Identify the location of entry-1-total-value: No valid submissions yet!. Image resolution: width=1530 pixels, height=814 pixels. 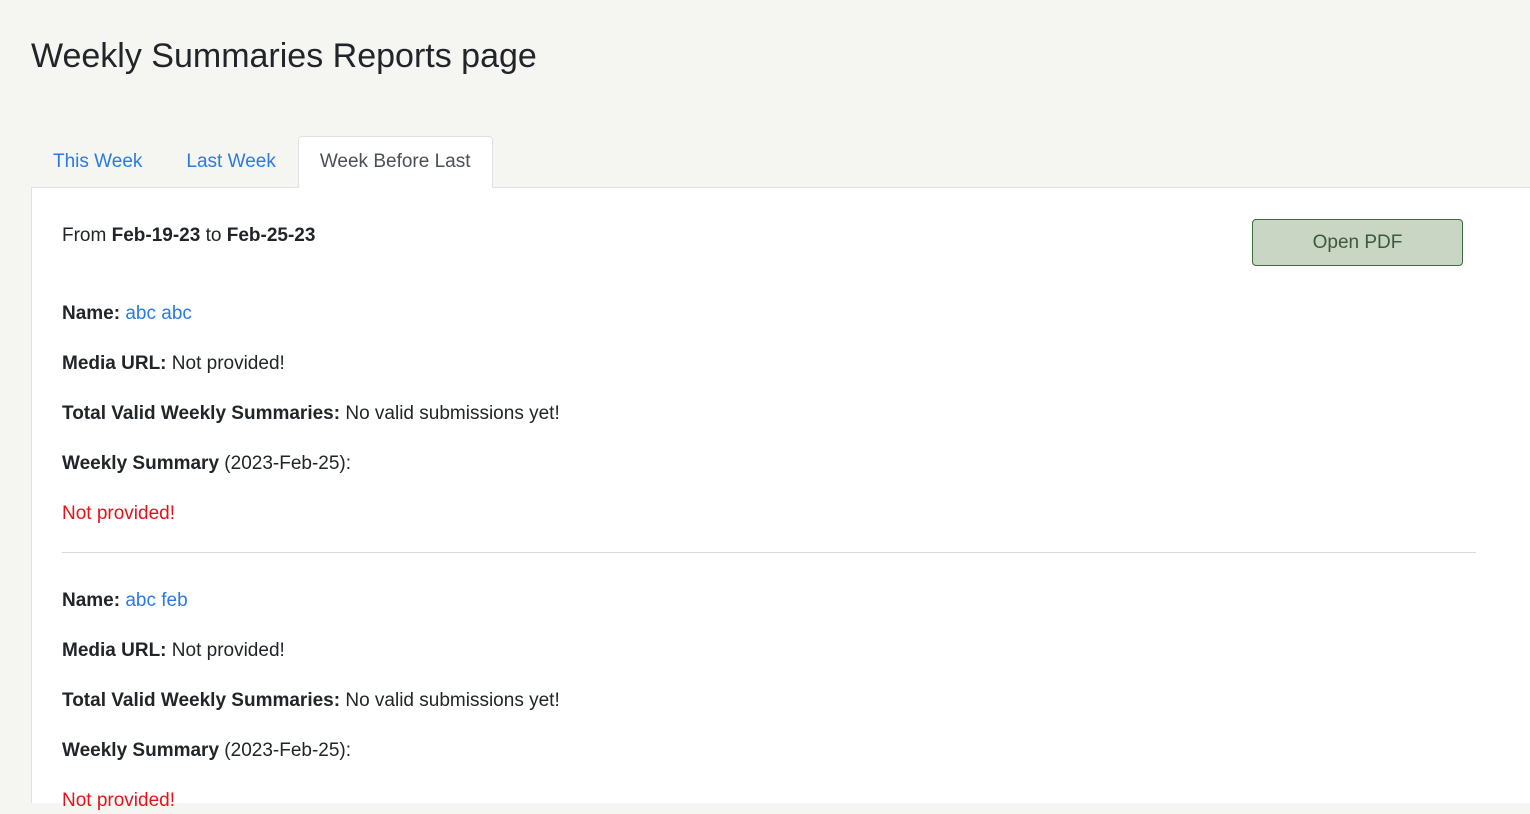
(452, 413).